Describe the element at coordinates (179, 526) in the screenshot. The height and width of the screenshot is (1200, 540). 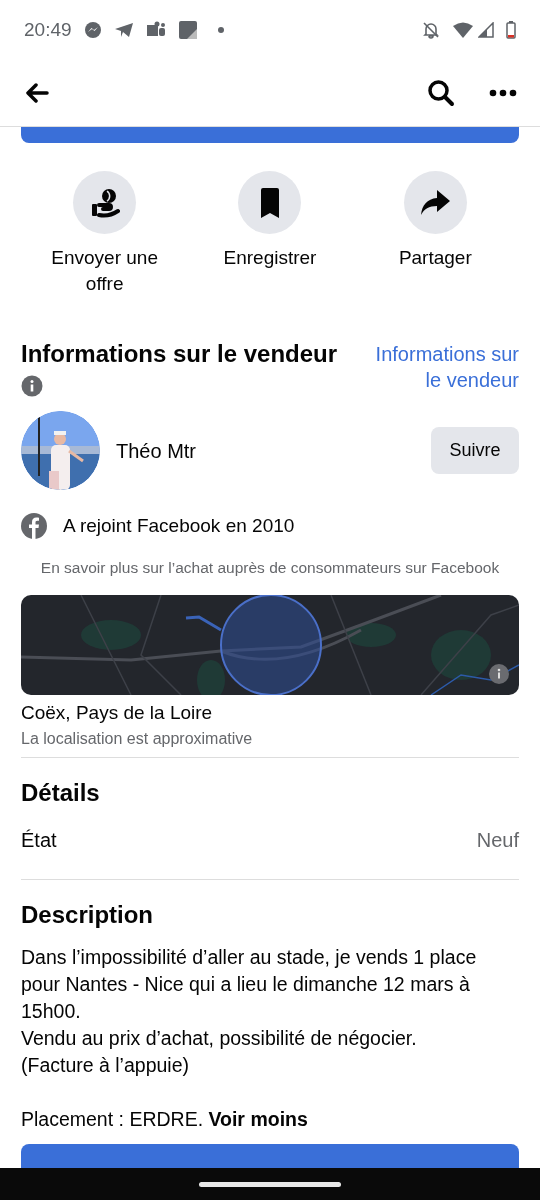
I see `joined-text: A rejoint Facebook en 2010` at that location.